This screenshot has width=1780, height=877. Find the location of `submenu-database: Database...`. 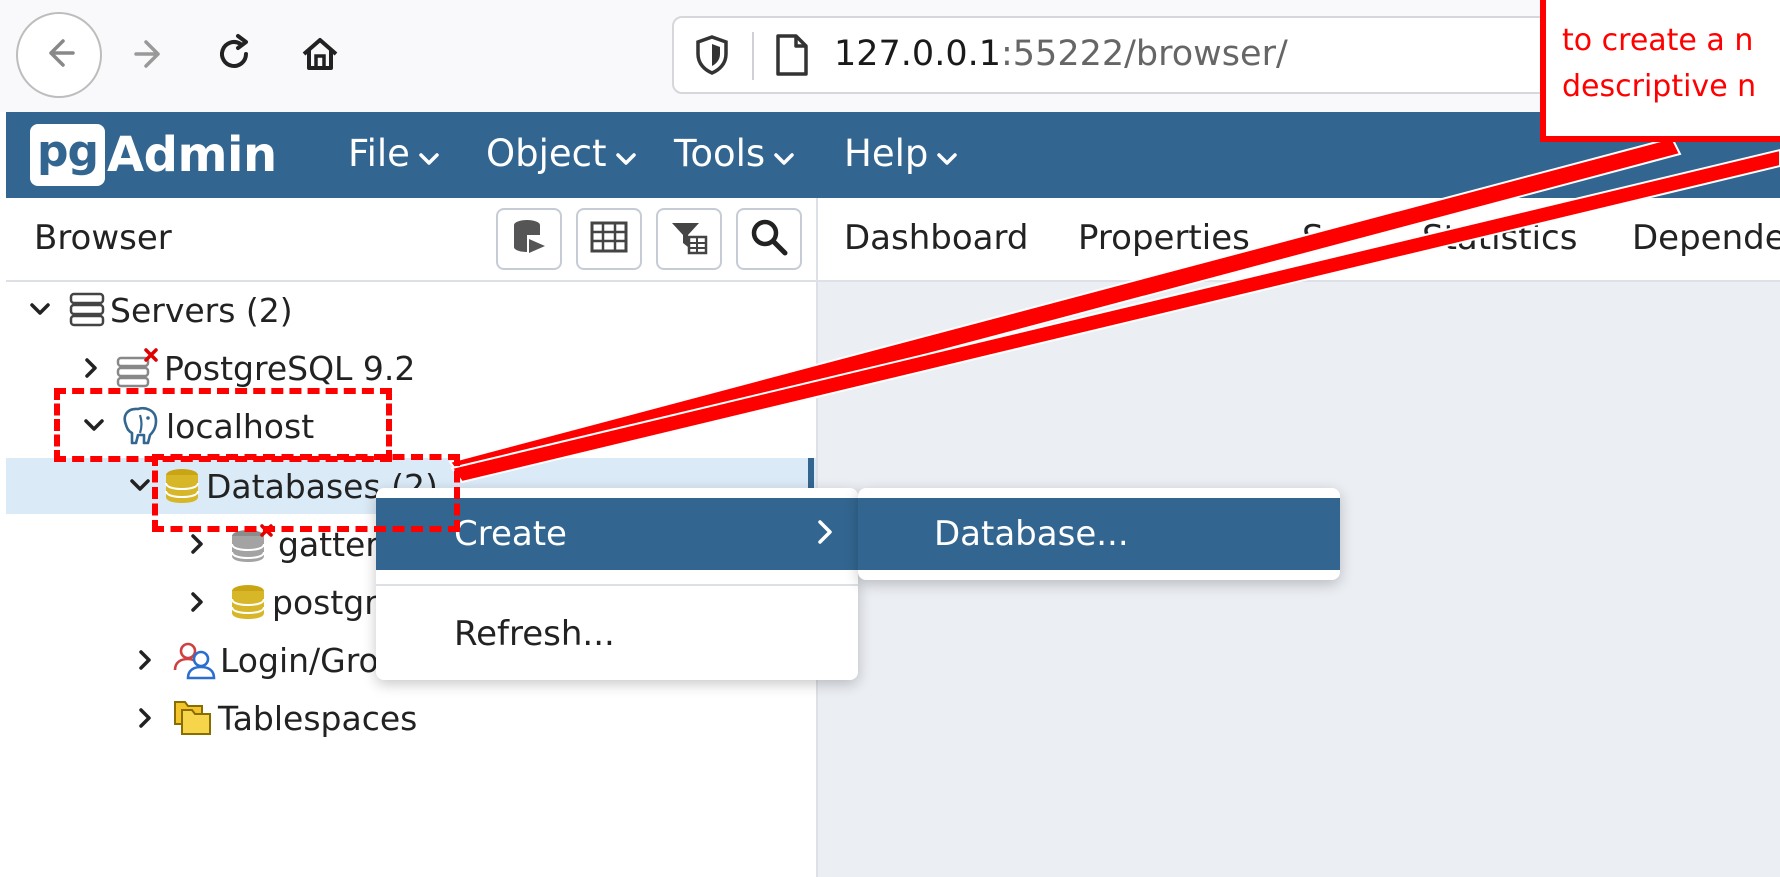

submenu-database: Database... is located at coordinates (1099, 534).